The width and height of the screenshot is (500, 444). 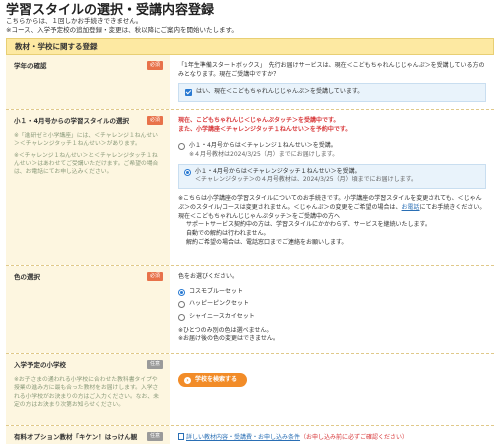 What do you see at coordinates (181, 436) in the screenshot?
I see `document-icon` at bounding box center [181, 436].